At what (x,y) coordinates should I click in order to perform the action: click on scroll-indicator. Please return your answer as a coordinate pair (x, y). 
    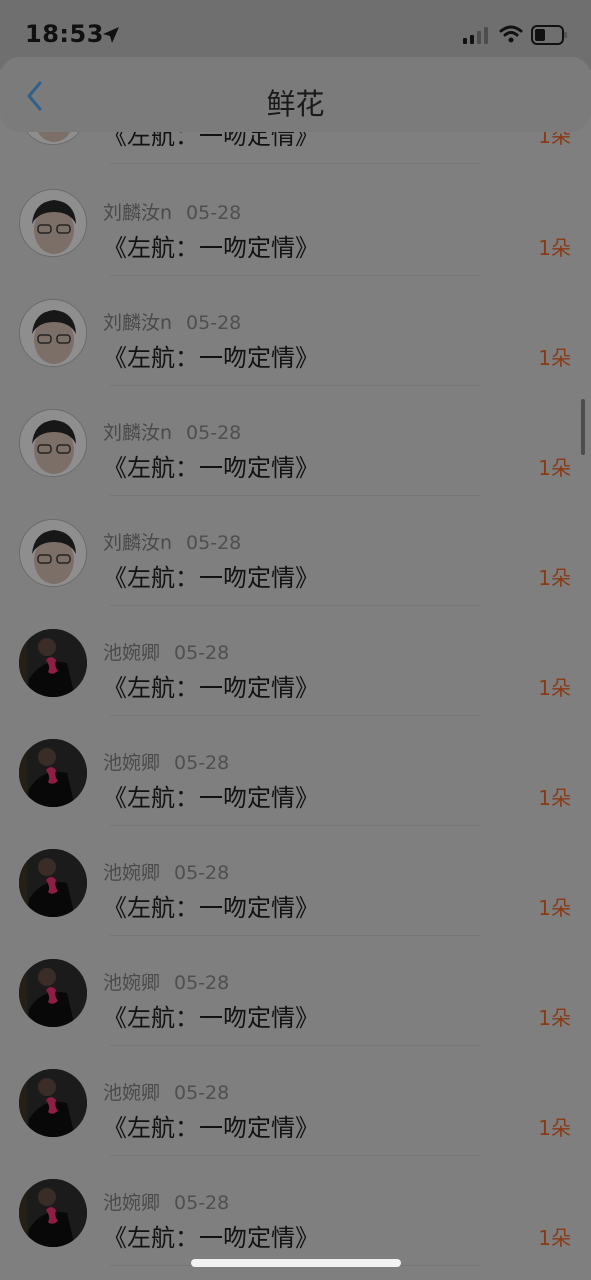
    Looking at the image, I should click on (583, 427).